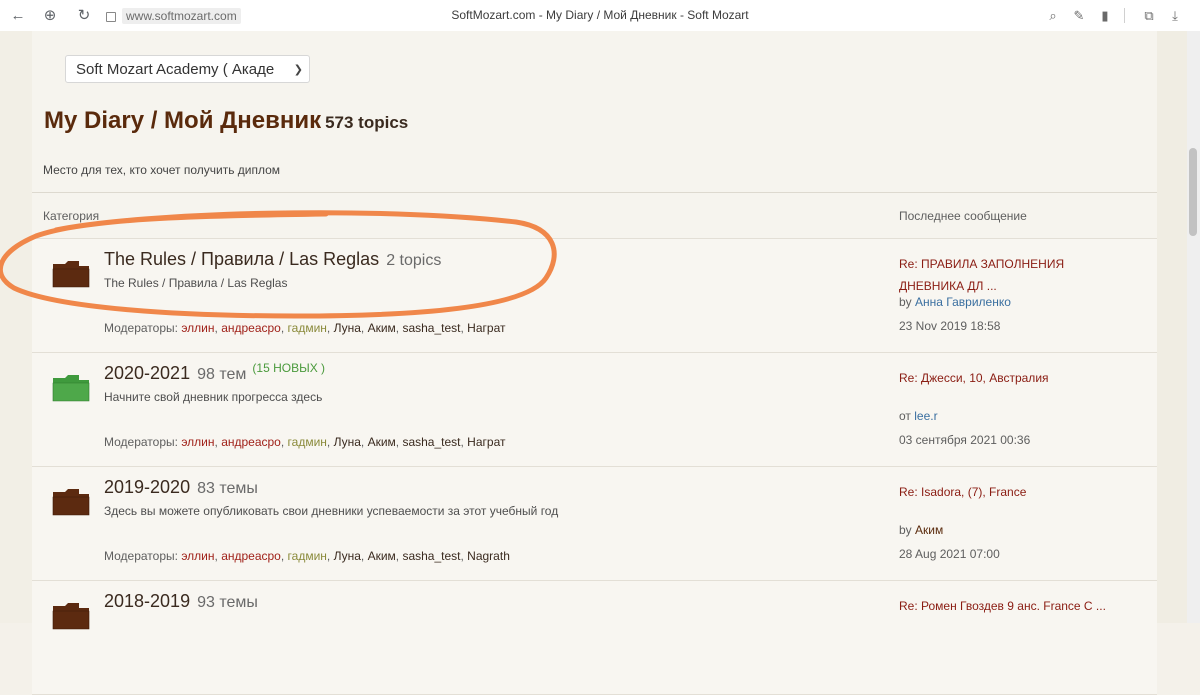 This screenshot has width=1200, height=695. Describe the element at coordinates (71, 388) in the screenshot. I see `folder-green-icon` at that location.